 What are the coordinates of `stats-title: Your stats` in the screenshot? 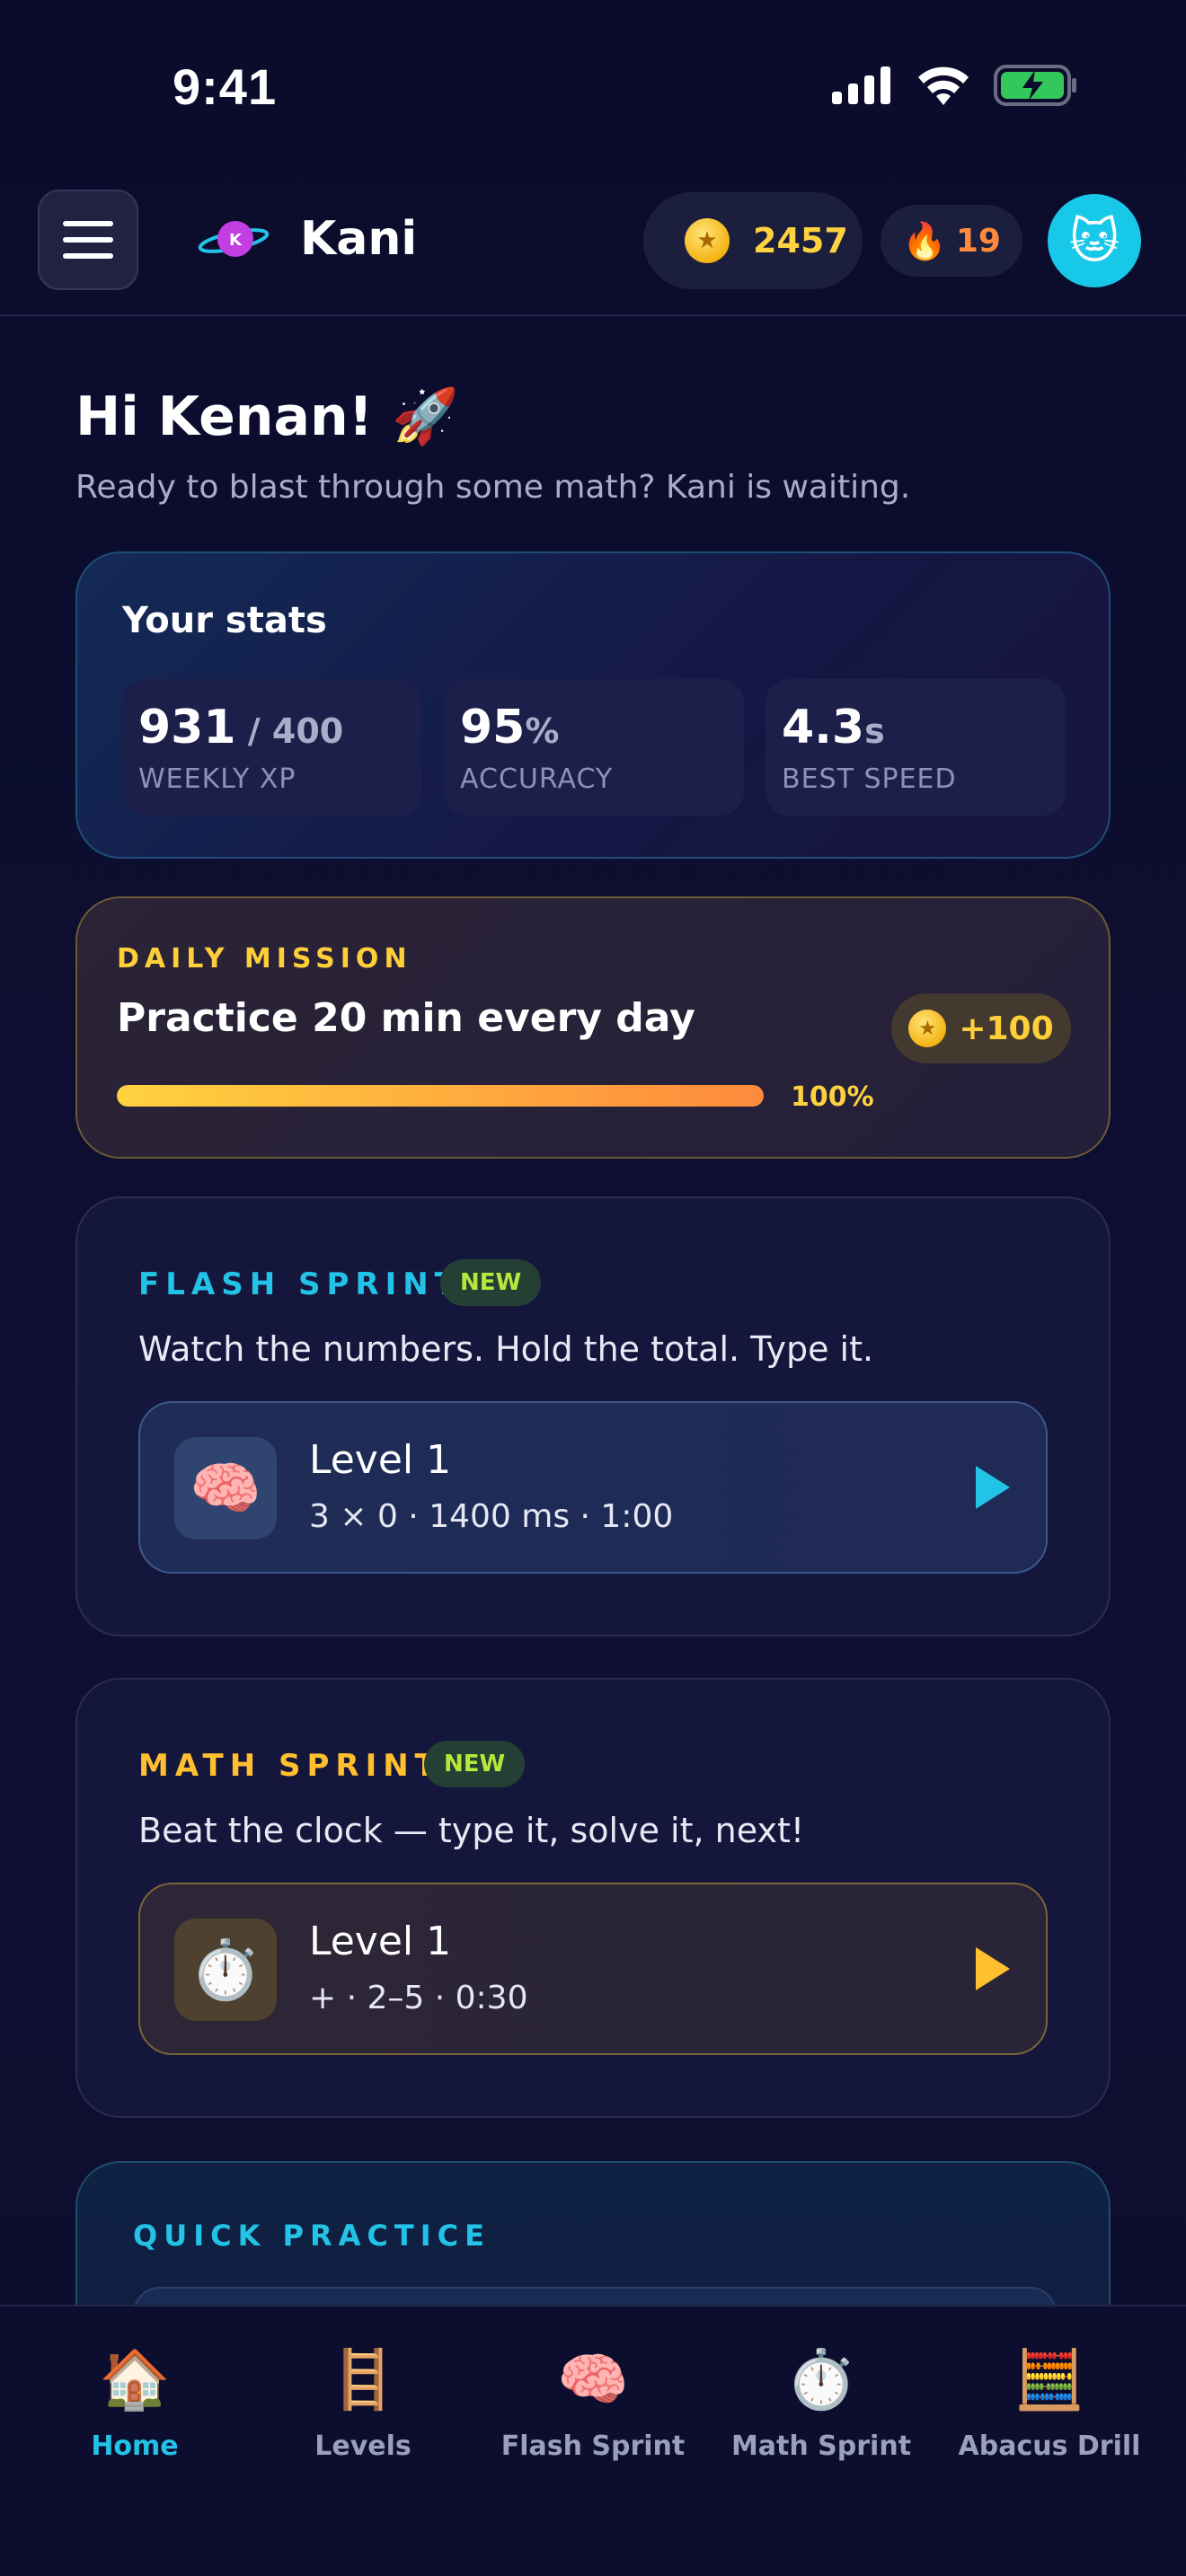 It's located at (224, 620).